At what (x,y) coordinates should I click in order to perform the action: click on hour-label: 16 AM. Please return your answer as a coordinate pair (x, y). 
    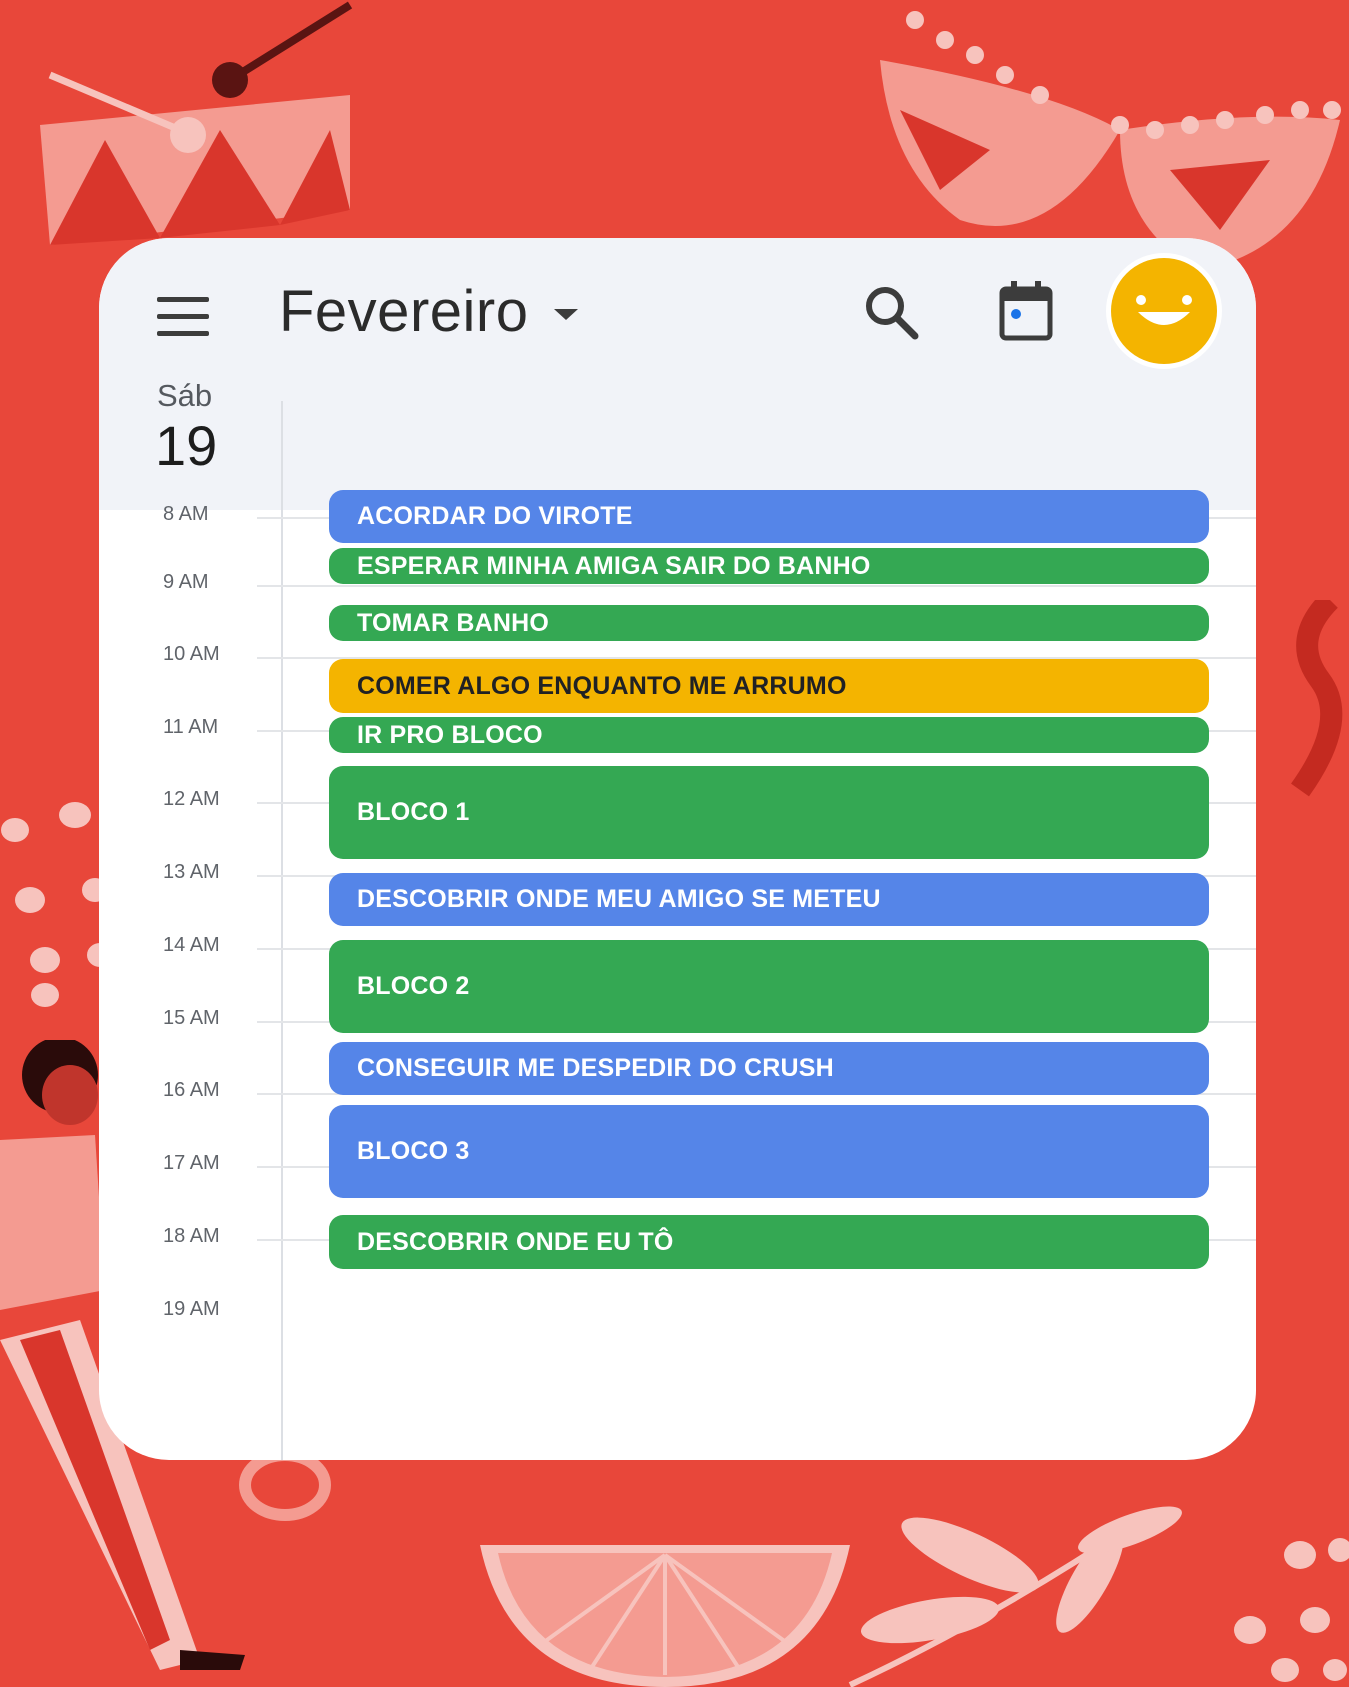
    Looking at the image, I should click on (191, 1090).